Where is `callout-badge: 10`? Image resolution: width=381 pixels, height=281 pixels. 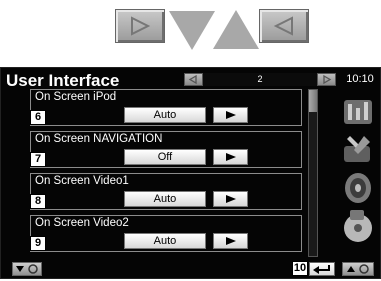 callout-badge: 10 is located at coordinates (300, 268).